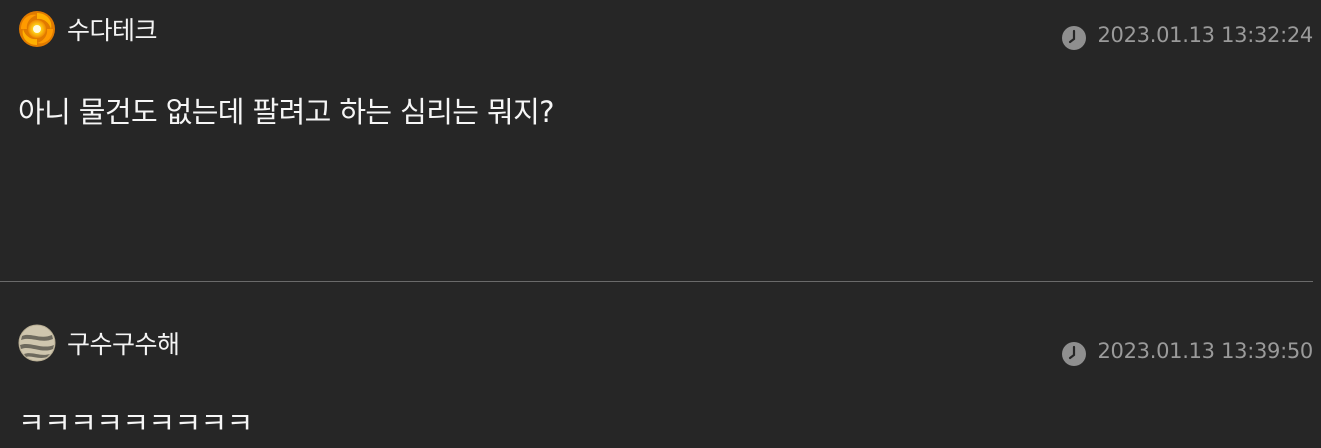 The width and height of the screenshot is (1321, 448). What do you see at coordinates (112, 29) in the screenshot?
I see `author-nickname: 수다테크` at bounding box center [112, 29].